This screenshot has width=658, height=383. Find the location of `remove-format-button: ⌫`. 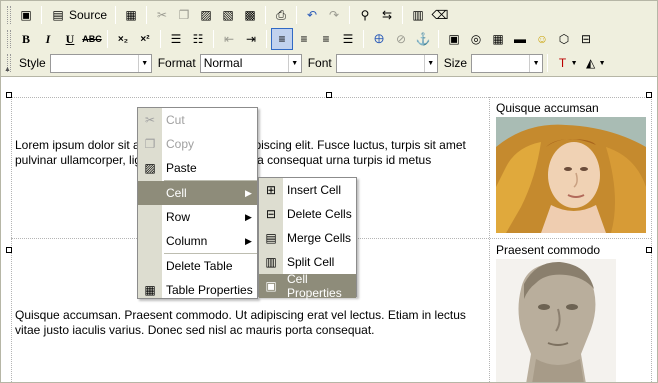

remove-format-button: ⌫ is located at coordinates (440, 15).